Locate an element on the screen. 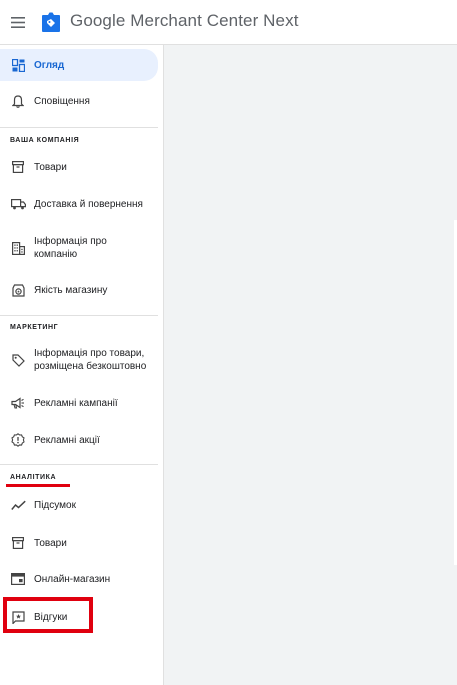 The image size is (457, 685). sidebar-item-business-info: Інформація про компанію is located at coordinates (79, 248).